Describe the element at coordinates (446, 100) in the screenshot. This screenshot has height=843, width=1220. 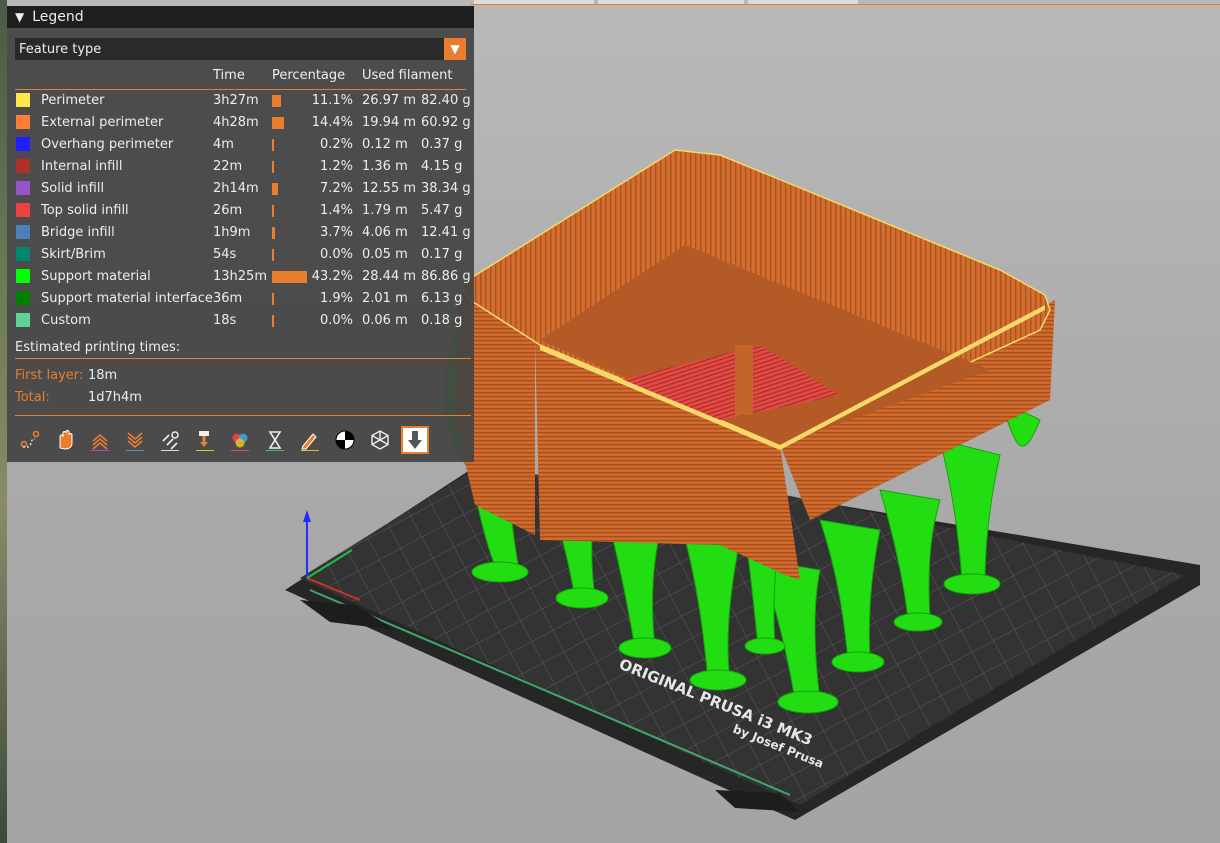
I see `feature-weight: 82.40 g` at that location.